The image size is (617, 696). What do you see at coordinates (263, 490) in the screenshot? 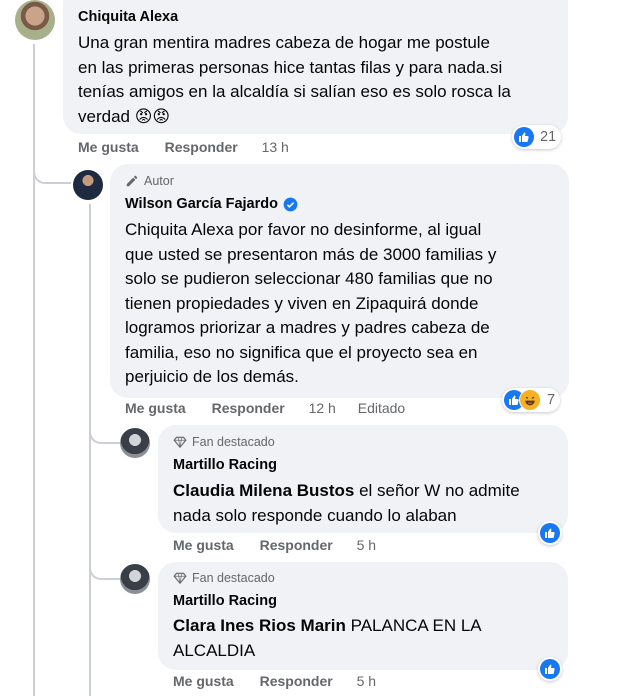
I see `mention-link: Claudia Milena Bustos` at bounding box center [263, 490].